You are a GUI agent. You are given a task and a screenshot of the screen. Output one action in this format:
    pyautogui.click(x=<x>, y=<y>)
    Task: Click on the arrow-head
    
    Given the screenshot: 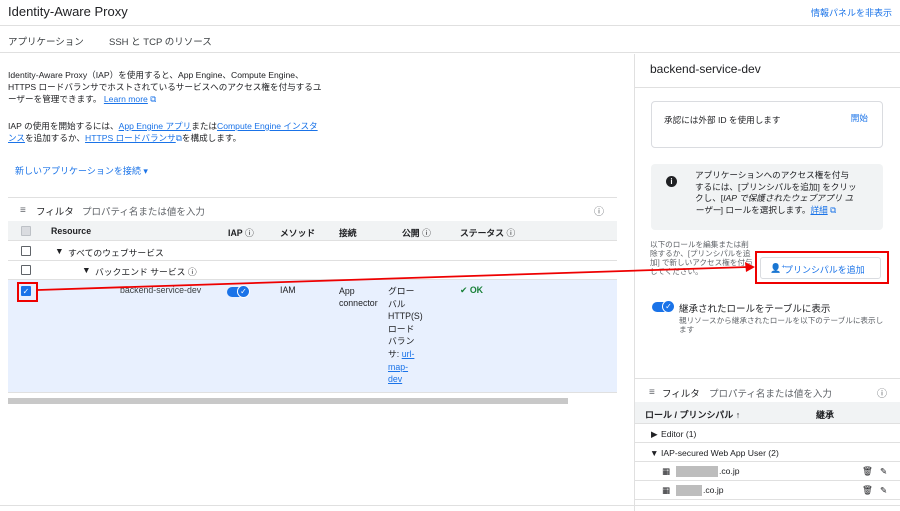 What is the action you would take?
    pyautogui.click(x=750, y=267)
    